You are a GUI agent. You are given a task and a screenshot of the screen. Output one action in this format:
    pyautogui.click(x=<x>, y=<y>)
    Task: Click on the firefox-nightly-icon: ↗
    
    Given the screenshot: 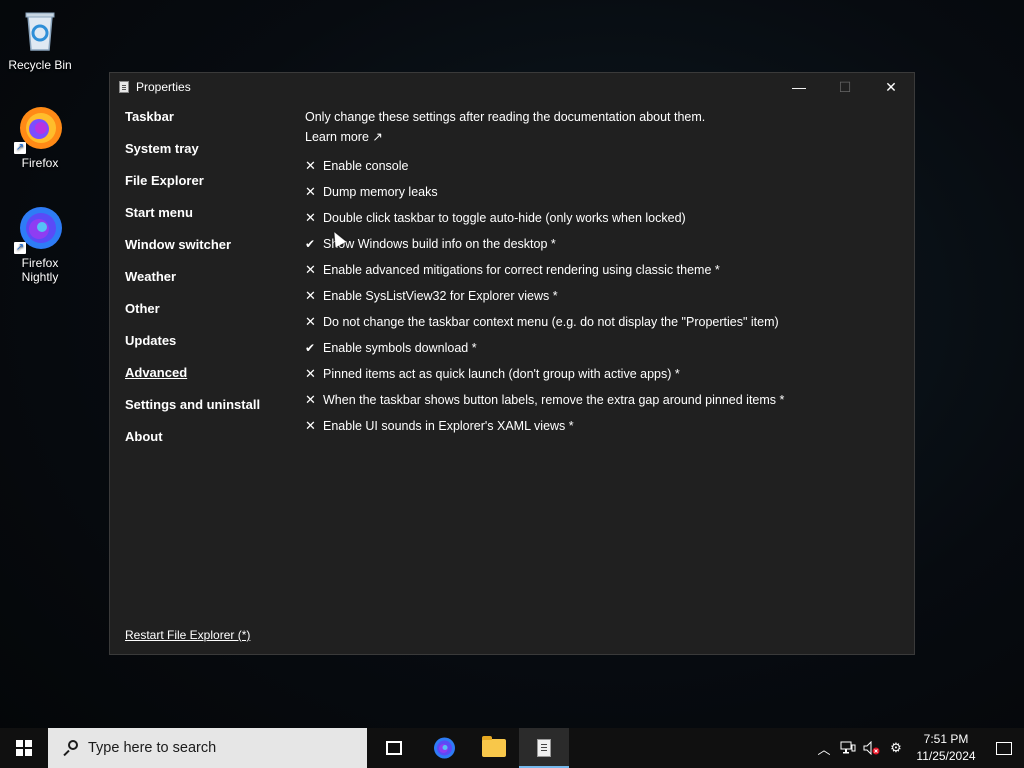 What is the action you would take?
    pyautogui.click(x=39, y=229)
    